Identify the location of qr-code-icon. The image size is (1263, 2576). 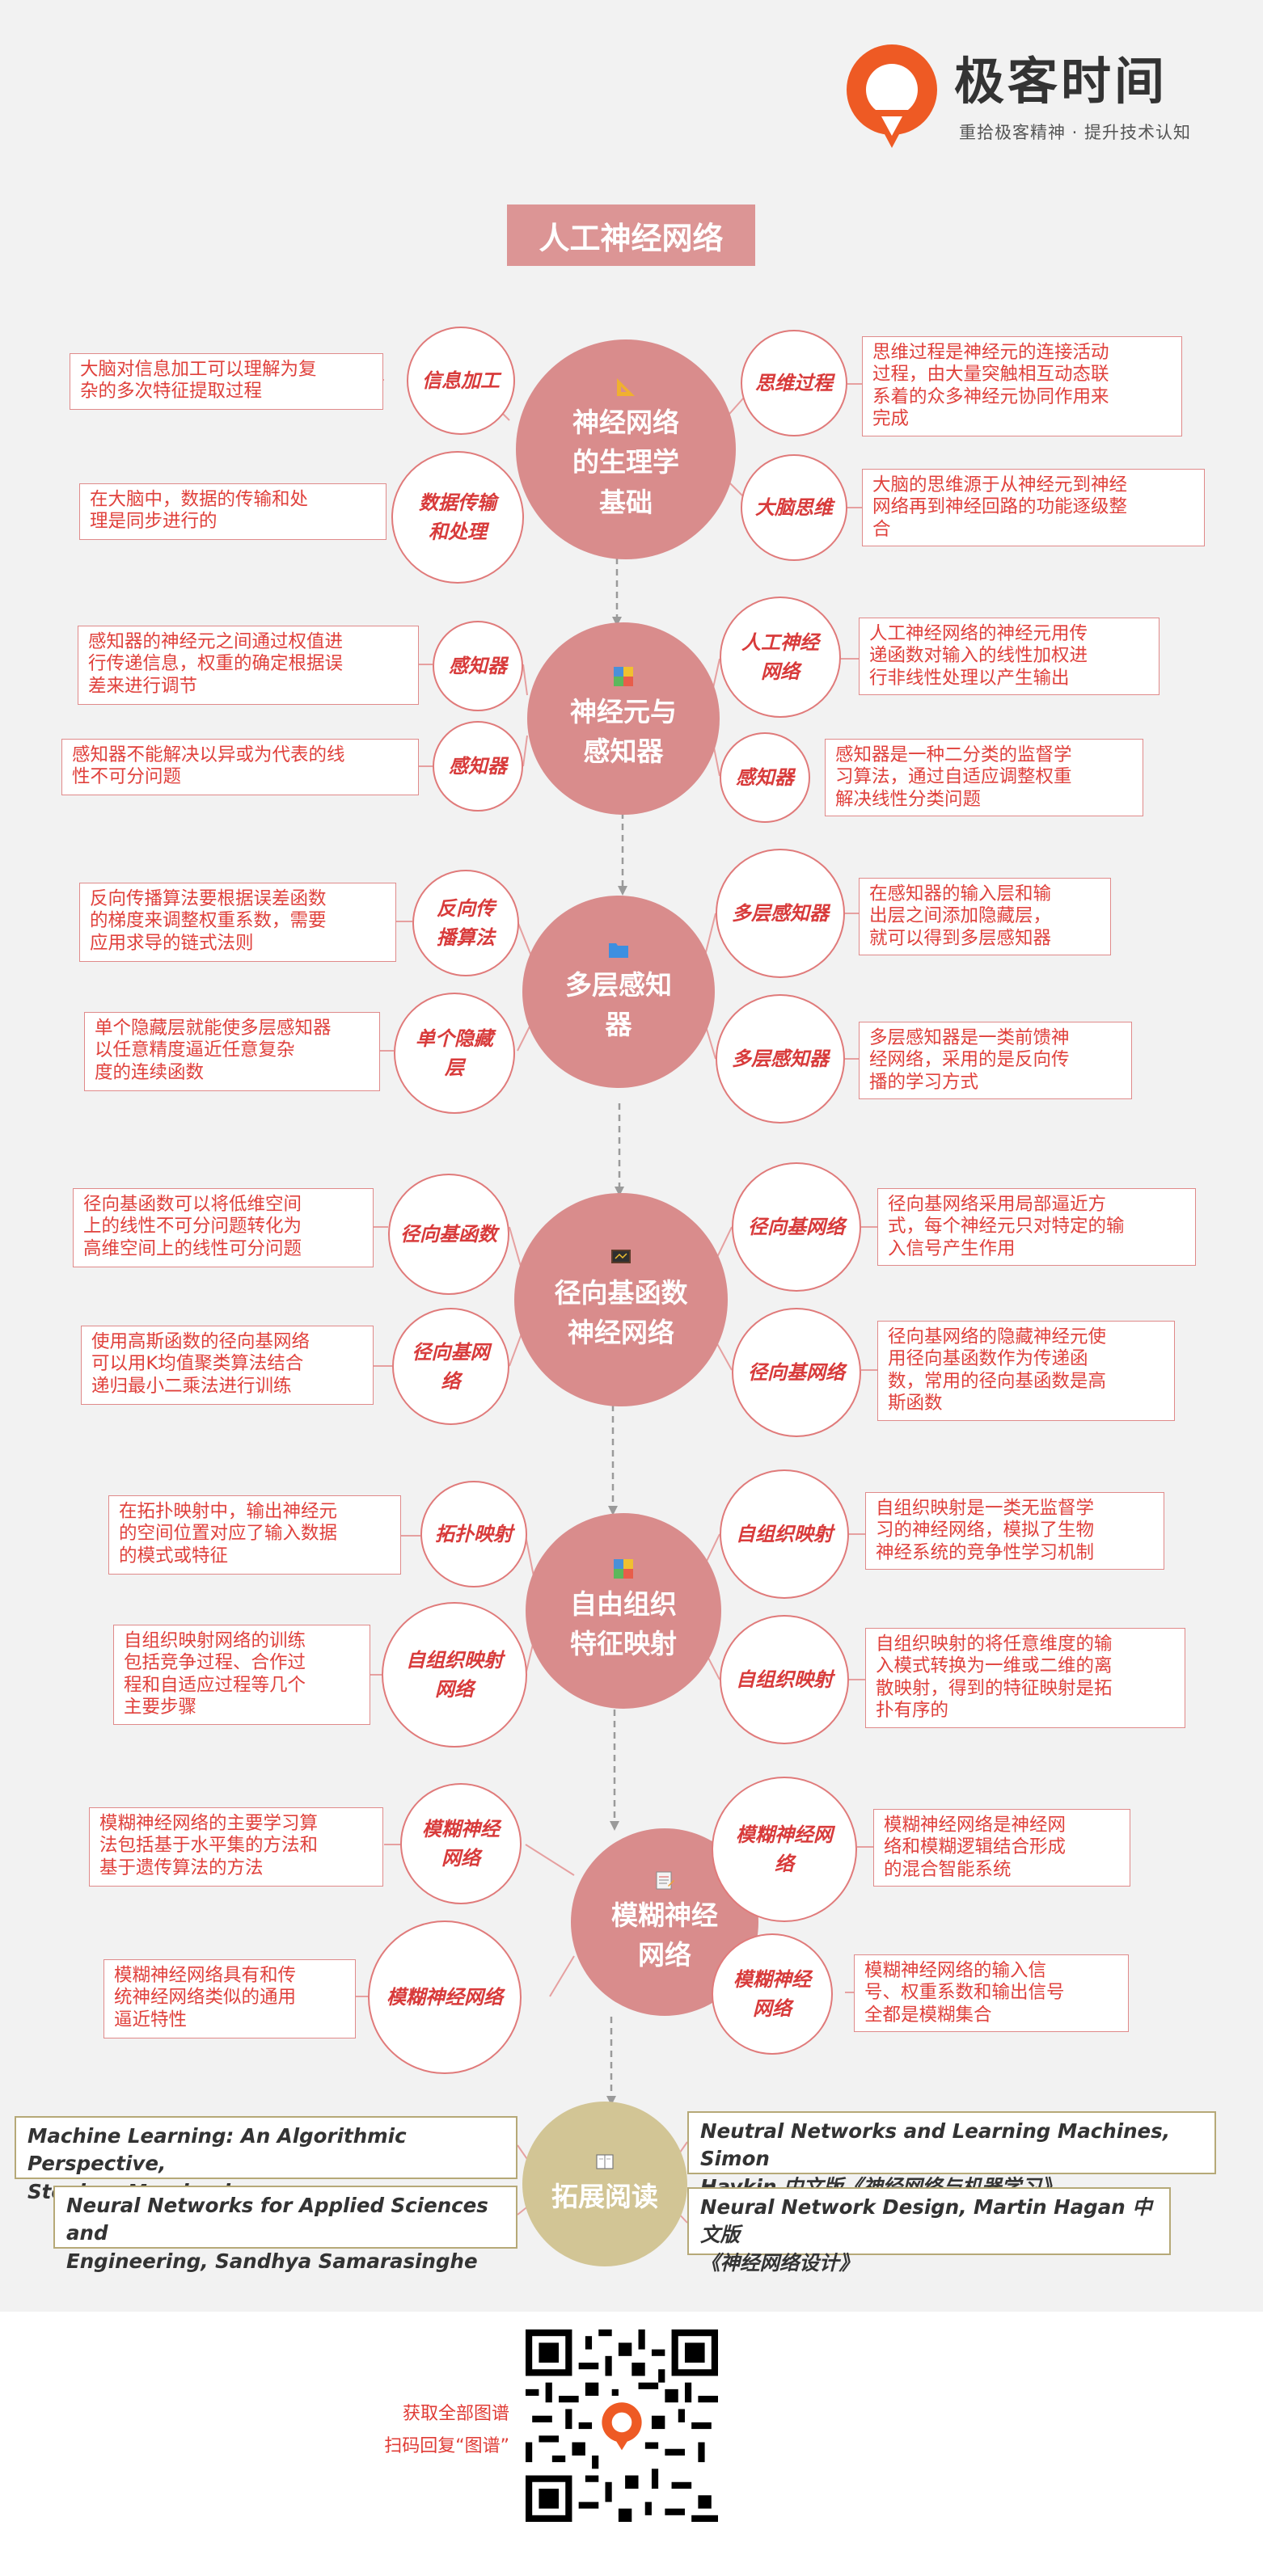
(622, 2425).